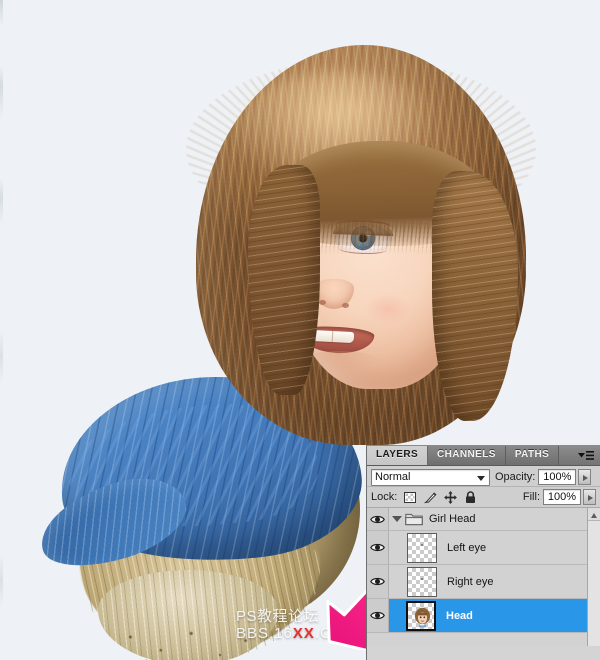 The image size is (600, 660). I want to click on fill-slider-arrow, so click(589, 497).